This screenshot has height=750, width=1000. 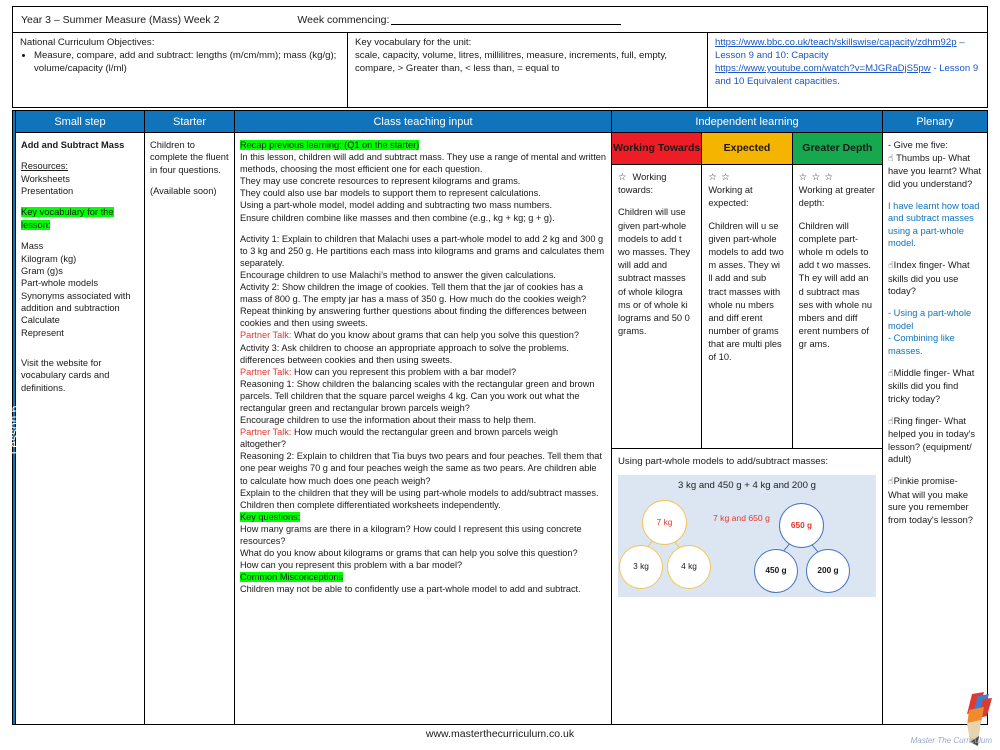 I want to click on page-title: Year 3 – Summer Measure (Mass) Week 2, so click(x=120, y=19).